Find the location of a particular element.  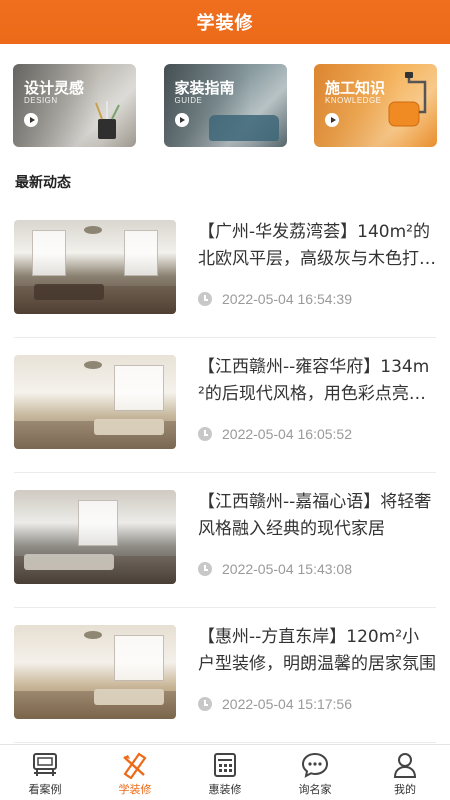

pen-holder-icon is located at coordinates (107, 120).